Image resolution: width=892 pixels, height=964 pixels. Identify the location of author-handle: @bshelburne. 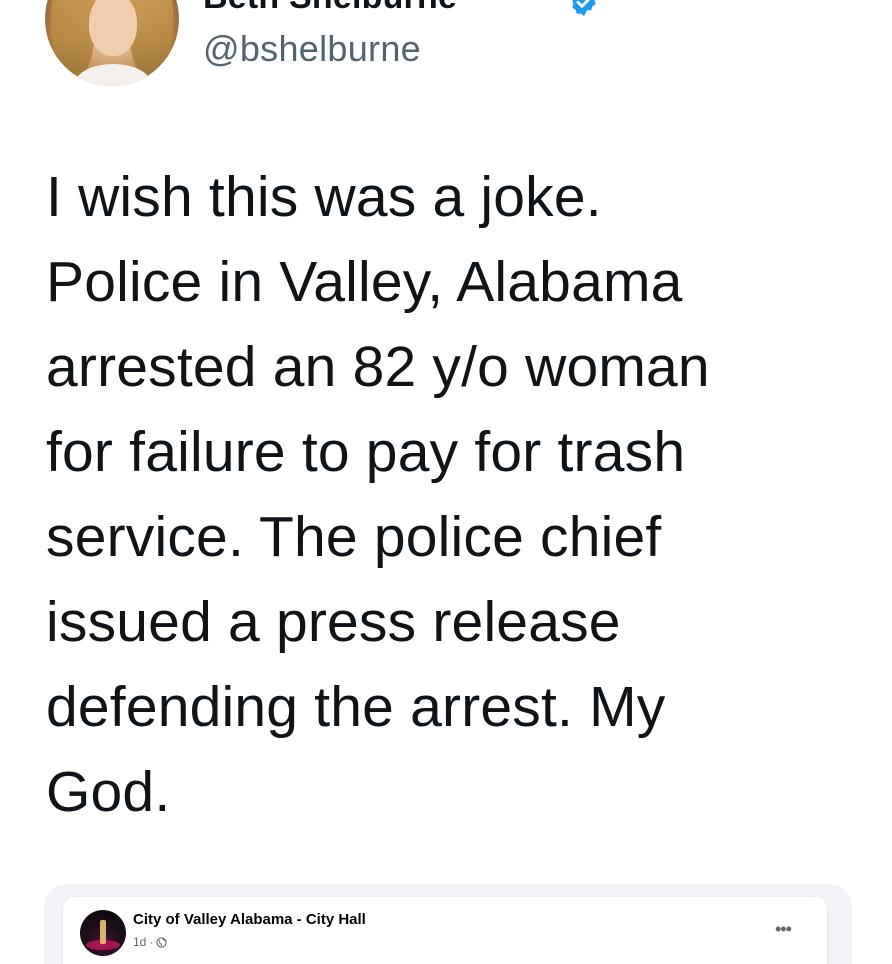
(312, 49).